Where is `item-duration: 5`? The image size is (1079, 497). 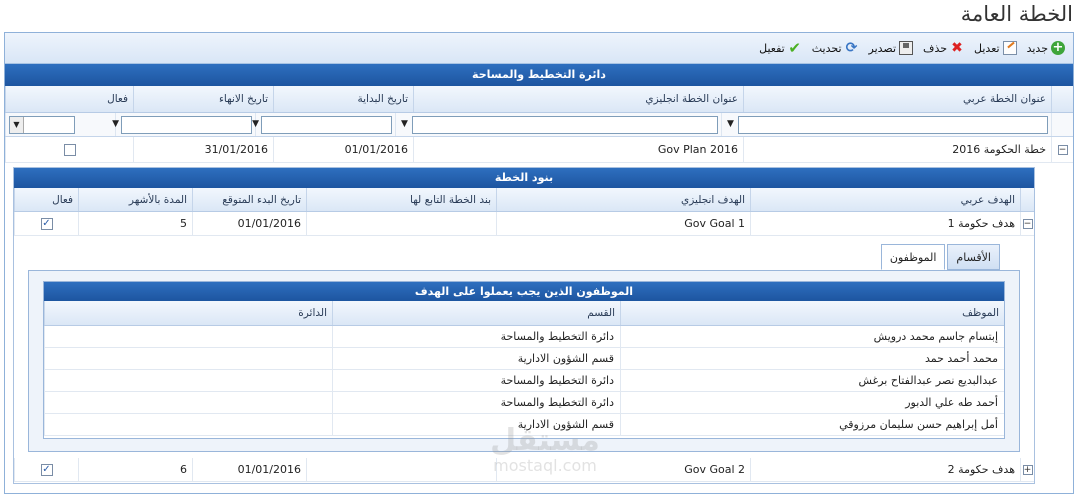 item-duration: 5 is located at coordinates (135, 223).